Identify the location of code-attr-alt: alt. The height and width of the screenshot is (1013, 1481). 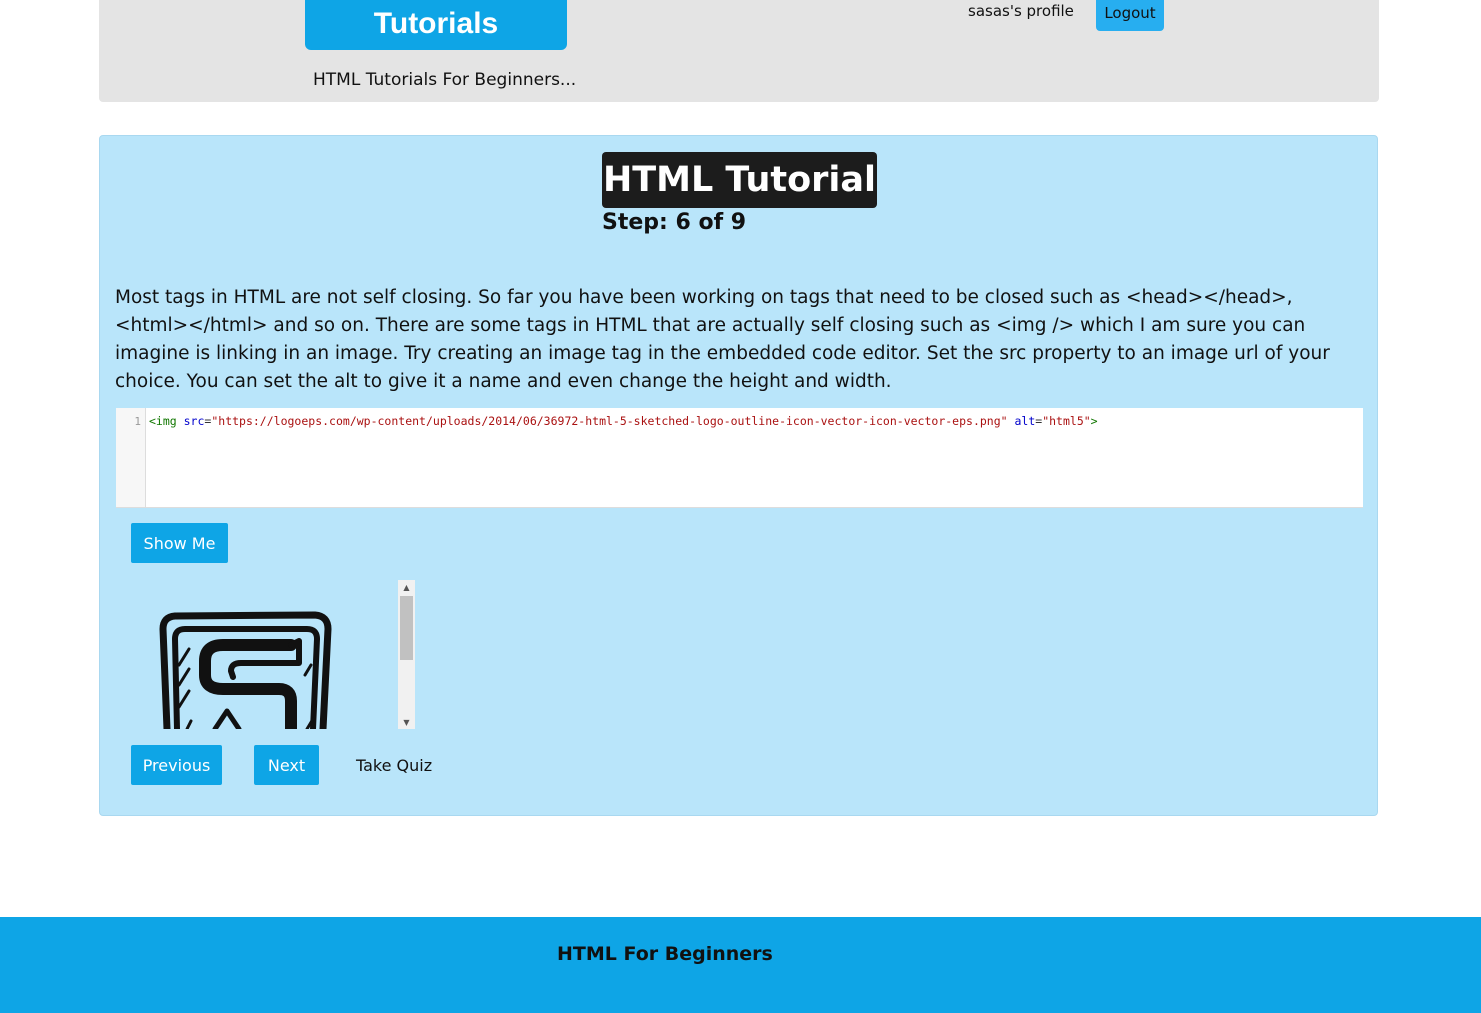
(1021, 421).